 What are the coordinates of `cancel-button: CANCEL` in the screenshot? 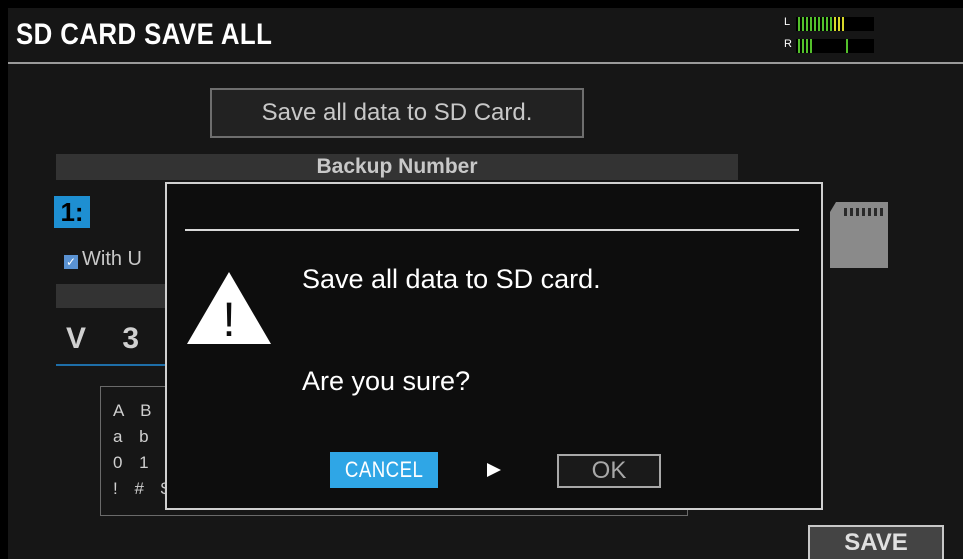 It's located at (384, 470).